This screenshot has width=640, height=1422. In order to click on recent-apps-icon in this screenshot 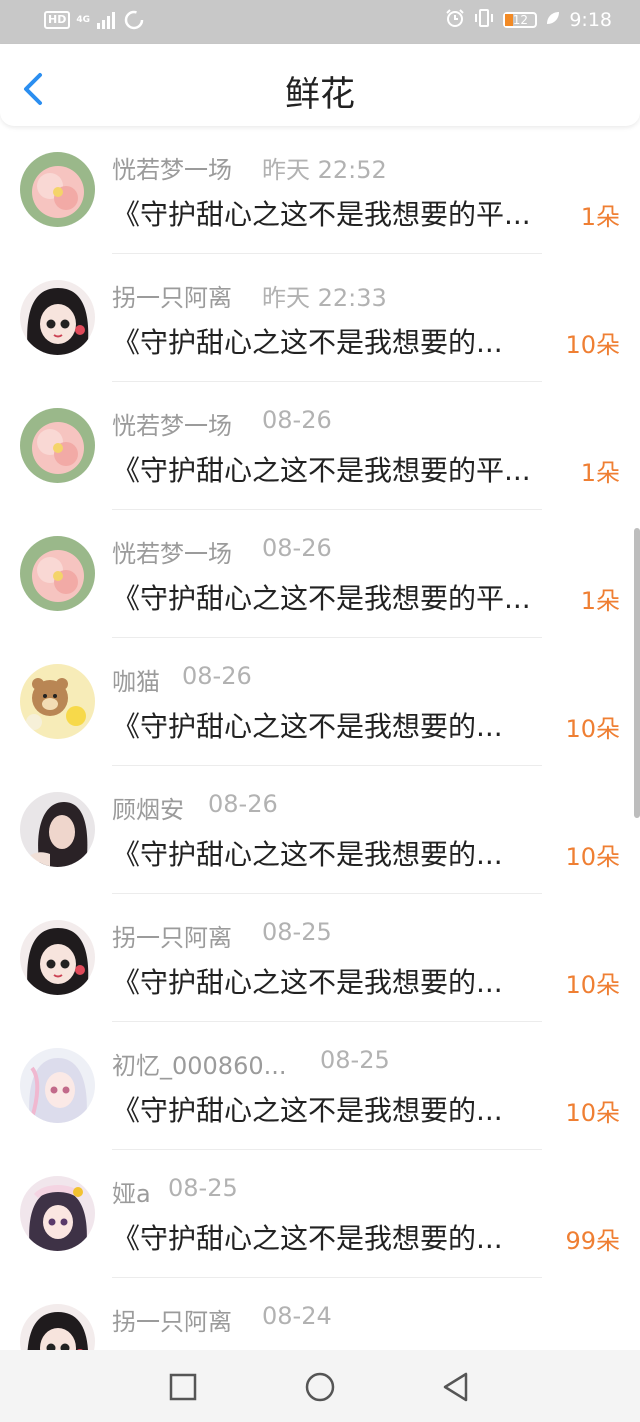, I will do `click(183, 1387)`.